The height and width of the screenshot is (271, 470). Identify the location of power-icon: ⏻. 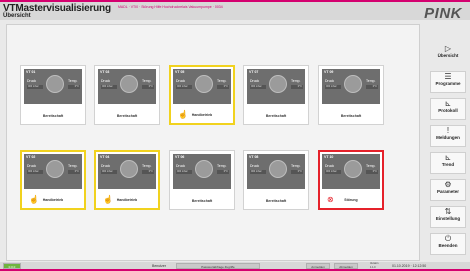
(448, 238).